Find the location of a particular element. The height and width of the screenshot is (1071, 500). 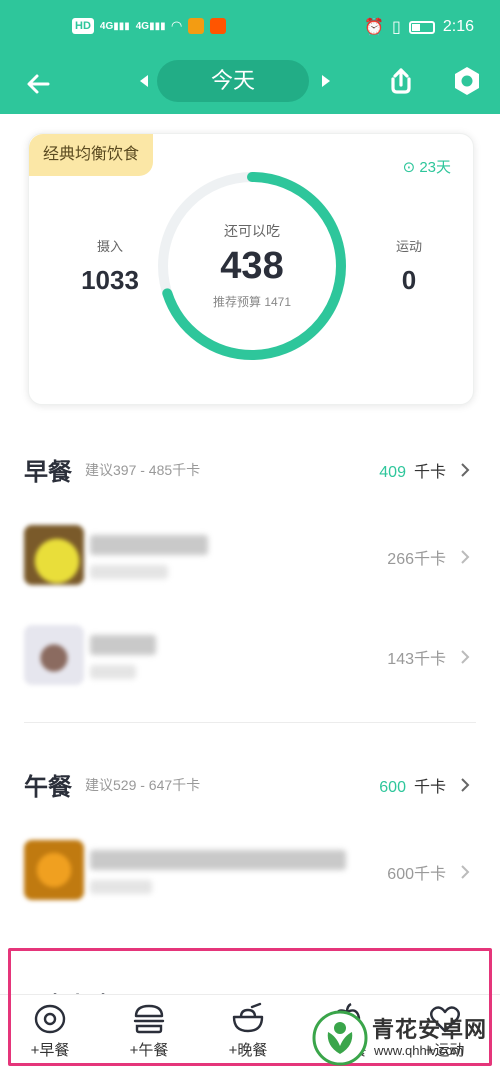

meal-title: 早餐 is located at coordinates (48, 472).